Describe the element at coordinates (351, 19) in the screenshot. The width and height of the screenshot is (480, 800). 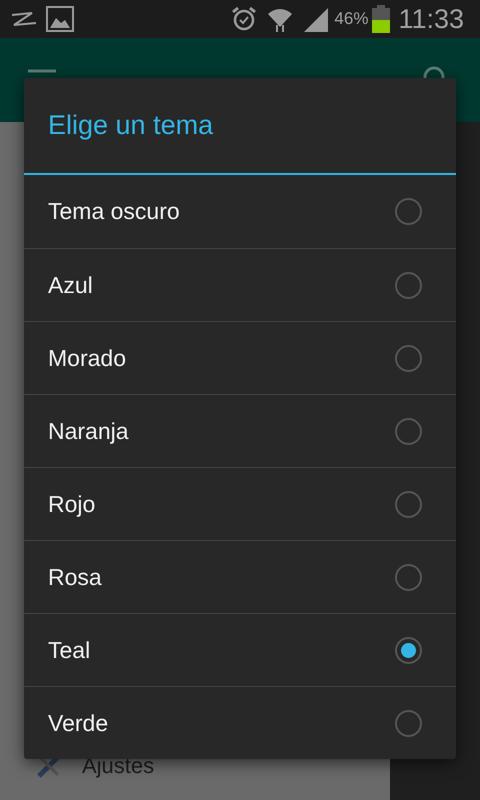
I see `battery-percent: 46%` at that location.